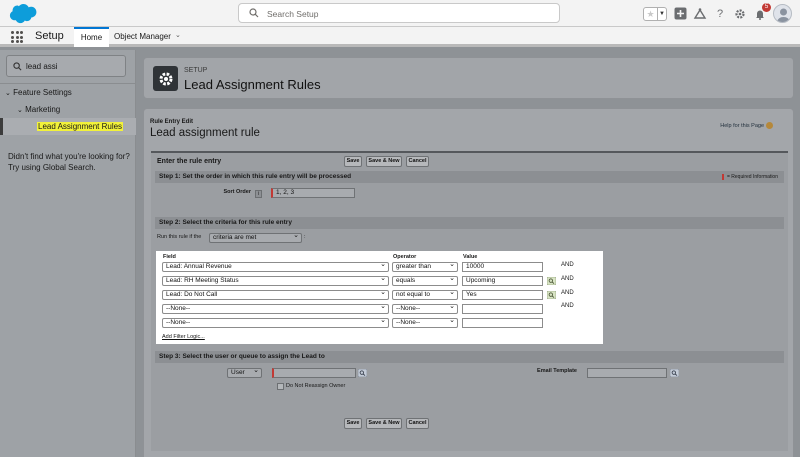 This screenshot has width=800, height=457. Describe the element at coordinates (179, 237) in the screenshot. I see `run-rule-label: Run this rule if the` at that location.